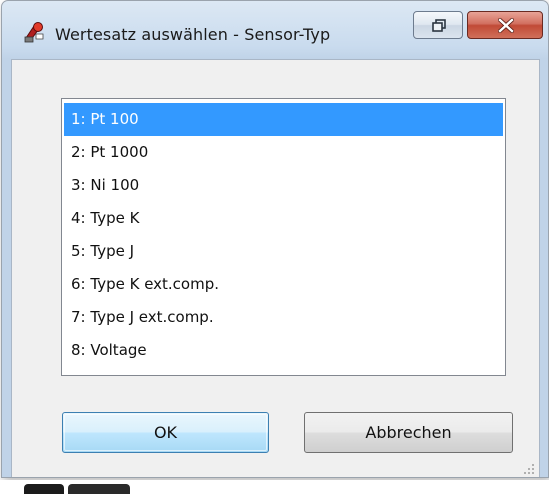  What do you see at coordinates (283, 218) in the screenshot?
I see `list-item: 4: Type K` at bounding box center [283, 218].